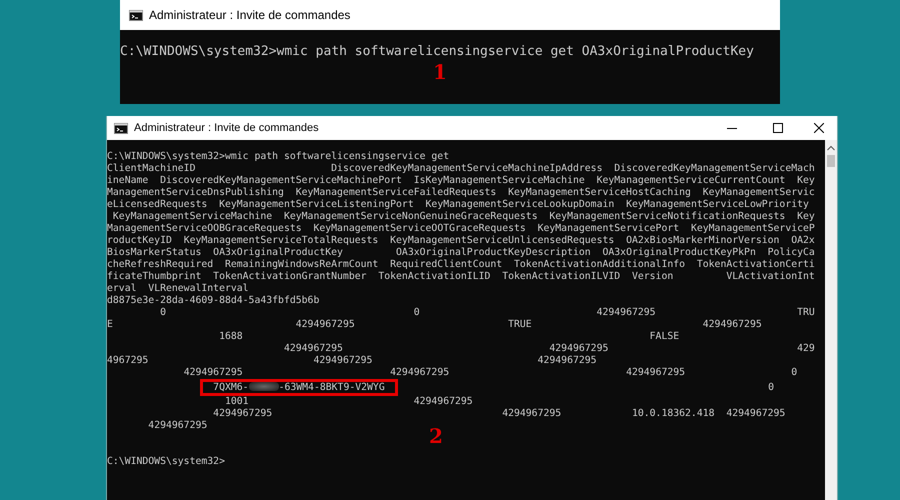 The width and height of the screenshot is (900, 500). Describe the element at coordinates (396, 192) in the screenshot. I see `column-name: KeyManagementServiceFailedRequests` at that location.